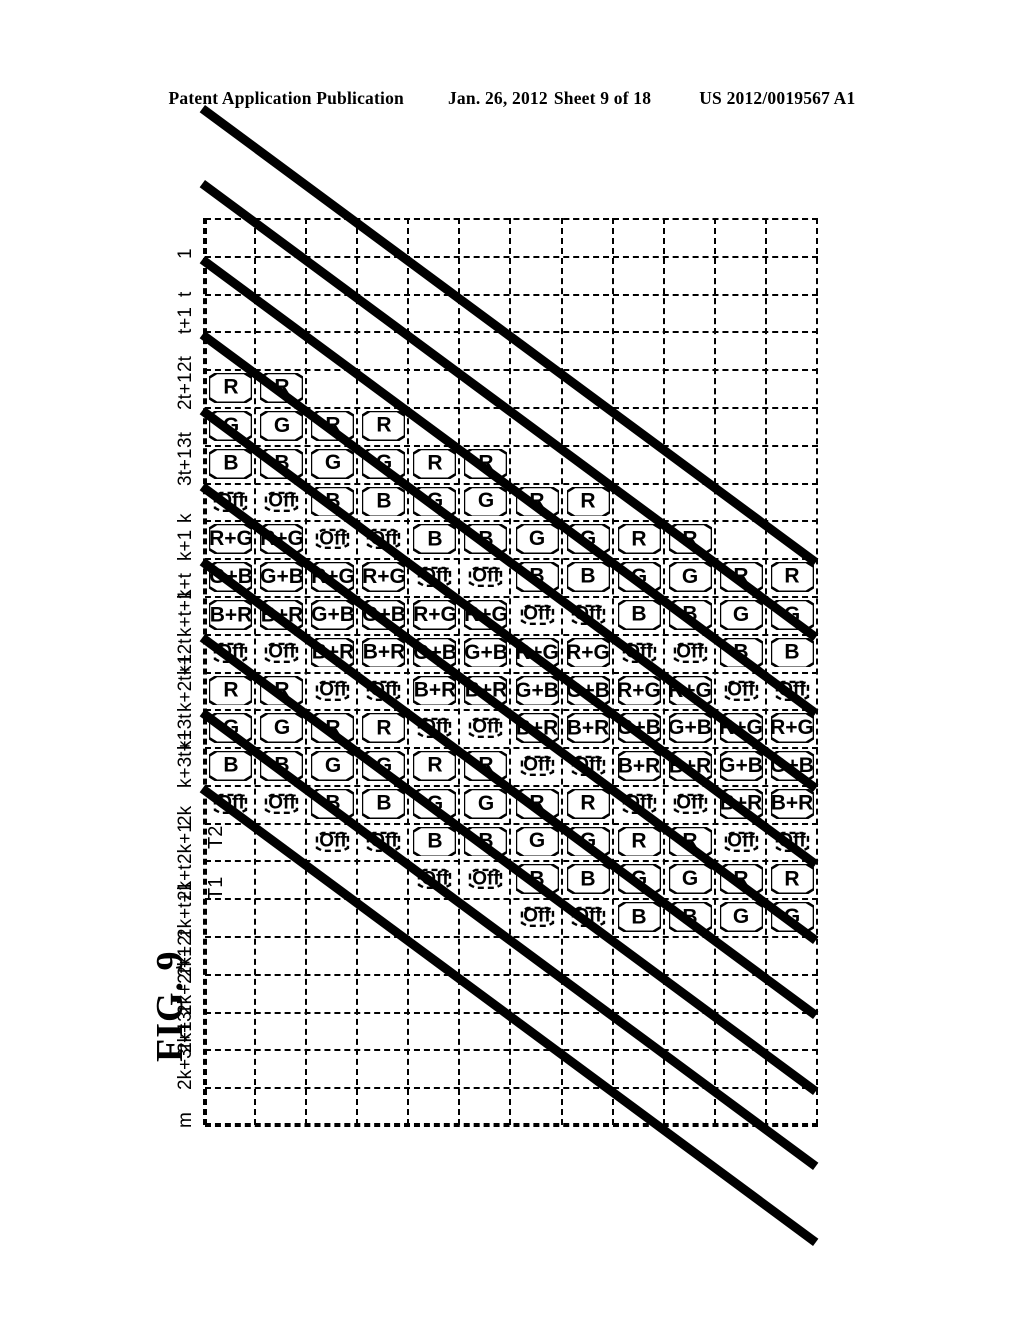 Image resolution: width=1024 pixels, height=1320 pixels. Describe the element at coordinates (185, 613) in the screenshot. I see `row-tick-label: k+t+1` at that location.